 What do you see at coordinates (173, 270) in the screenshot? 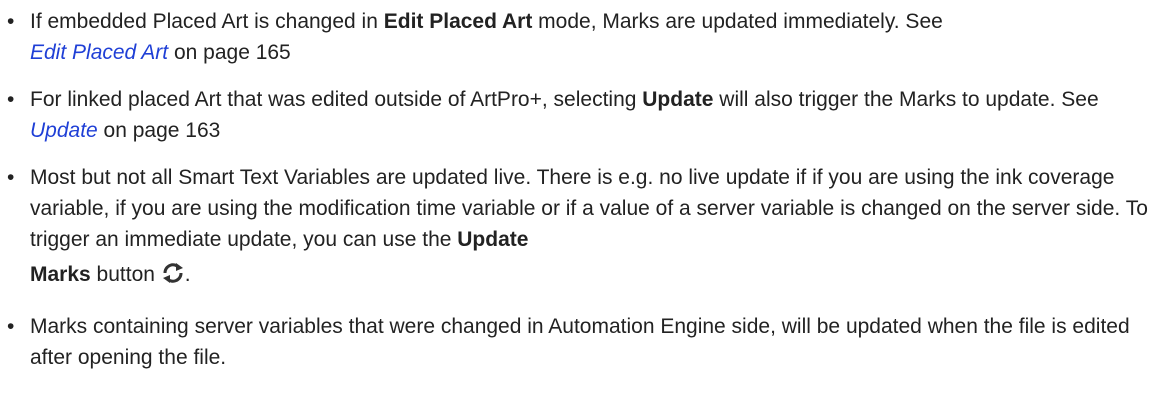
I see `refresh-icon` at bounding box center [173, 270].